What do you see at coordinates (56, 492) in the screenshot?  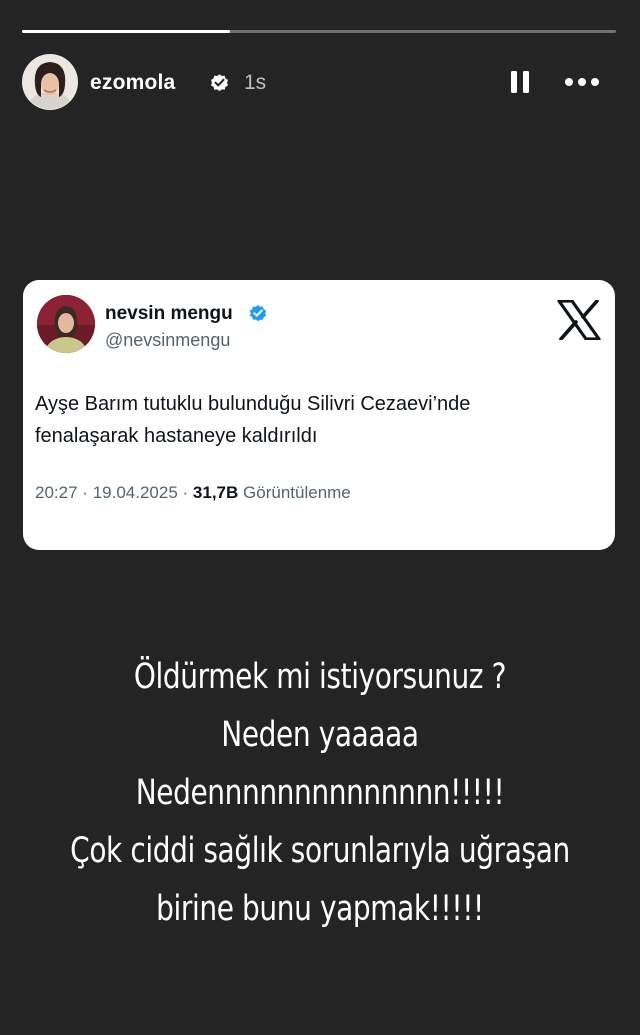 I see `tweet-time: 20:27` at bounding box center [56, 492].